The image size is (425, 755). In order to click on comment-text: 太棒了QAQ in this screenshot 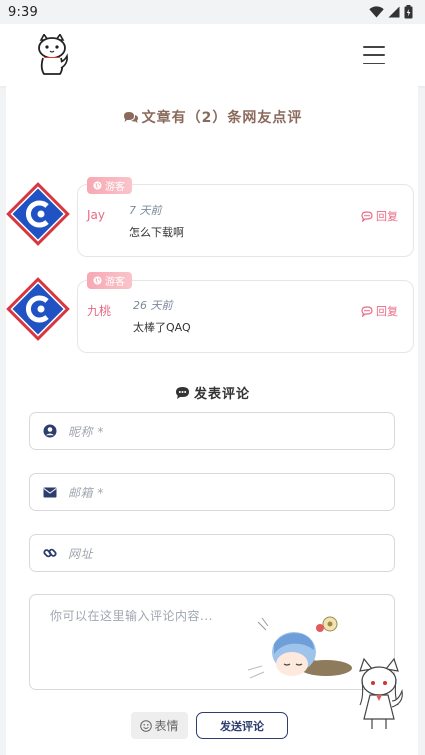, I will do `click(162, 327)`.